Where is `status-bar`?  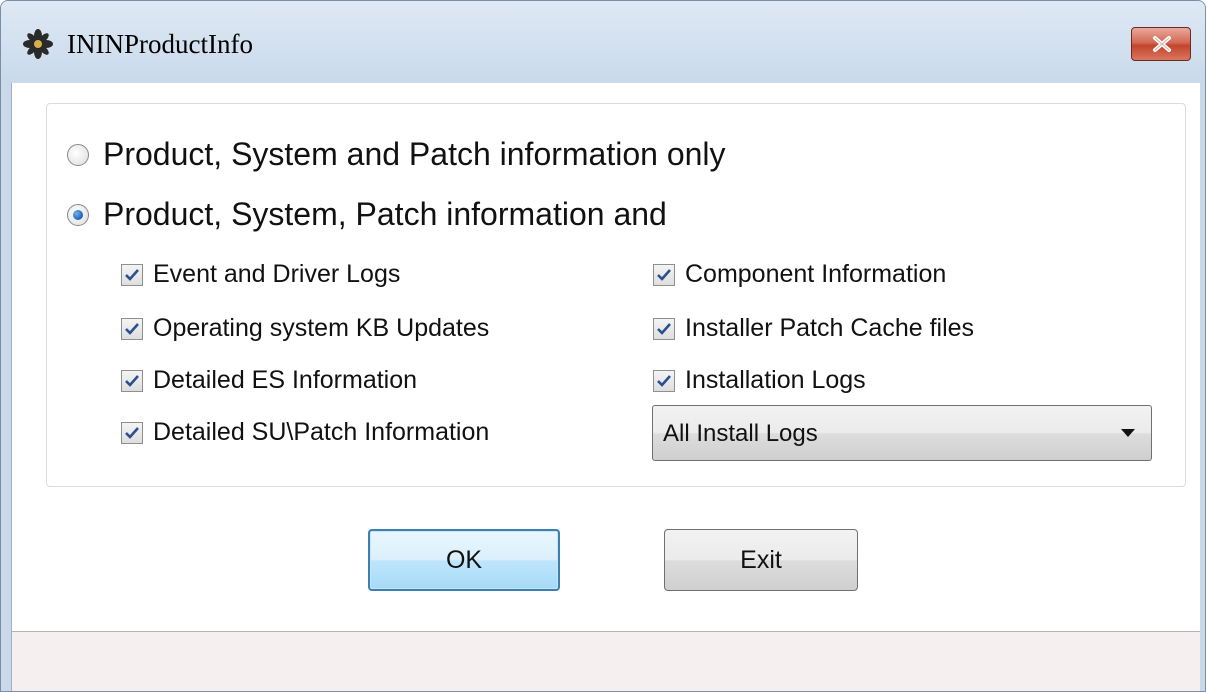 status-bar is located at coordinates (605, 661).